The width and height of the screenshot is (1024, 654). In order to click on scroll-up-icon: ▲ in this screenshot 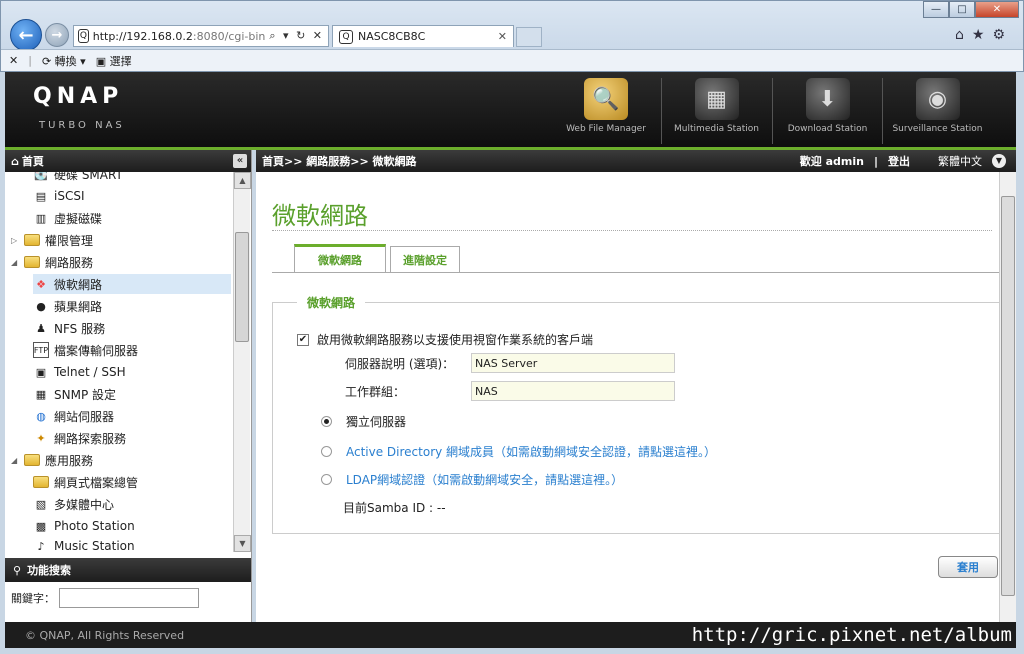, I will do `click(242, 180)`.